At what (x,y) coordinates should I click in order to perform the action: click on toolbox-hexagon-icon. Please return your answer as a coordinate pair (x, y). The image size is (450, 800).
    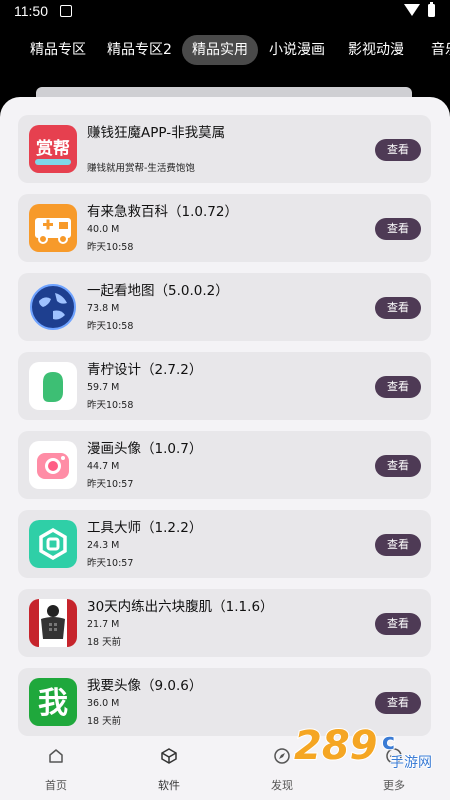
    Looking at the image, I should click on (53, 544).